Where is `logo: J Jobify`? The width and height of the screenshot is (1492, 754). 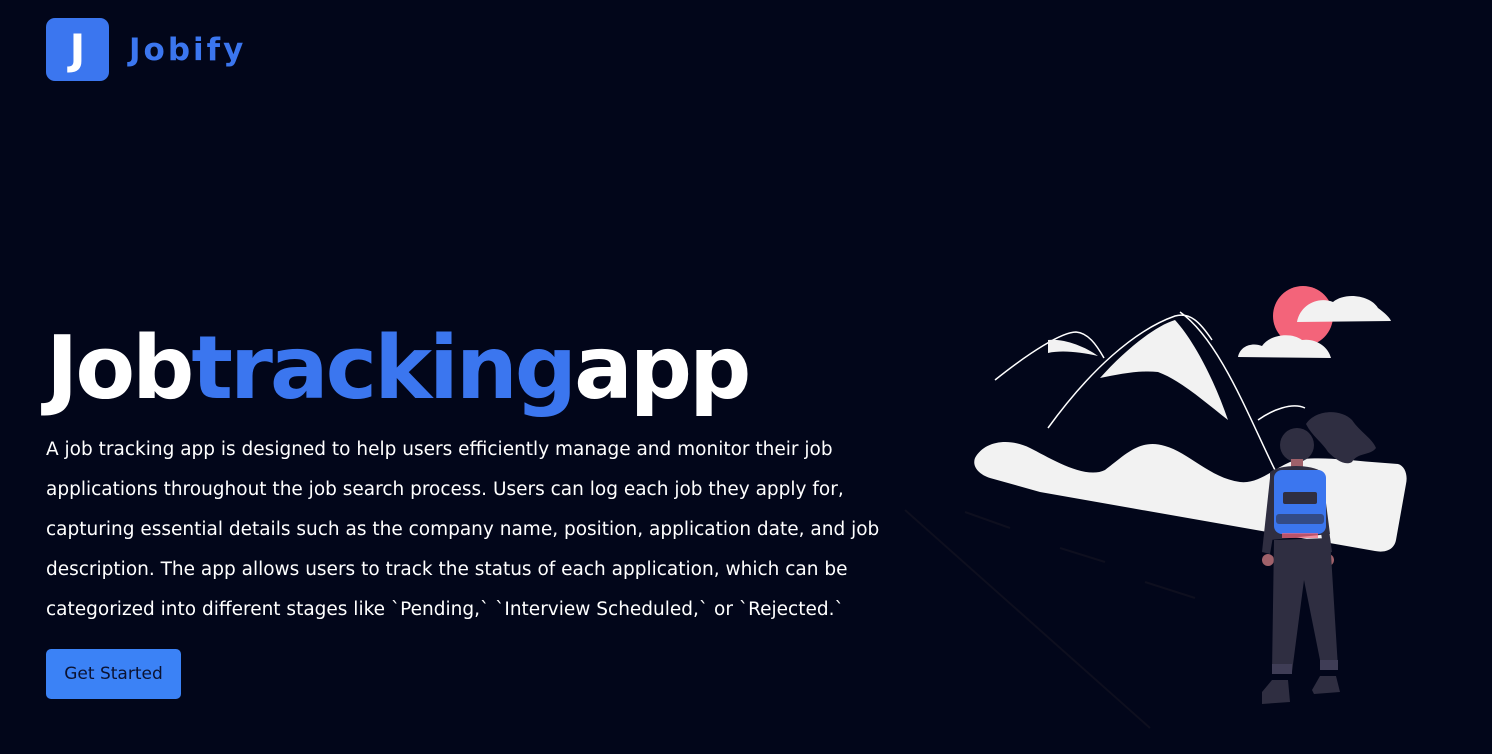 logo: J Jobify is located at coordinates (146, 49).